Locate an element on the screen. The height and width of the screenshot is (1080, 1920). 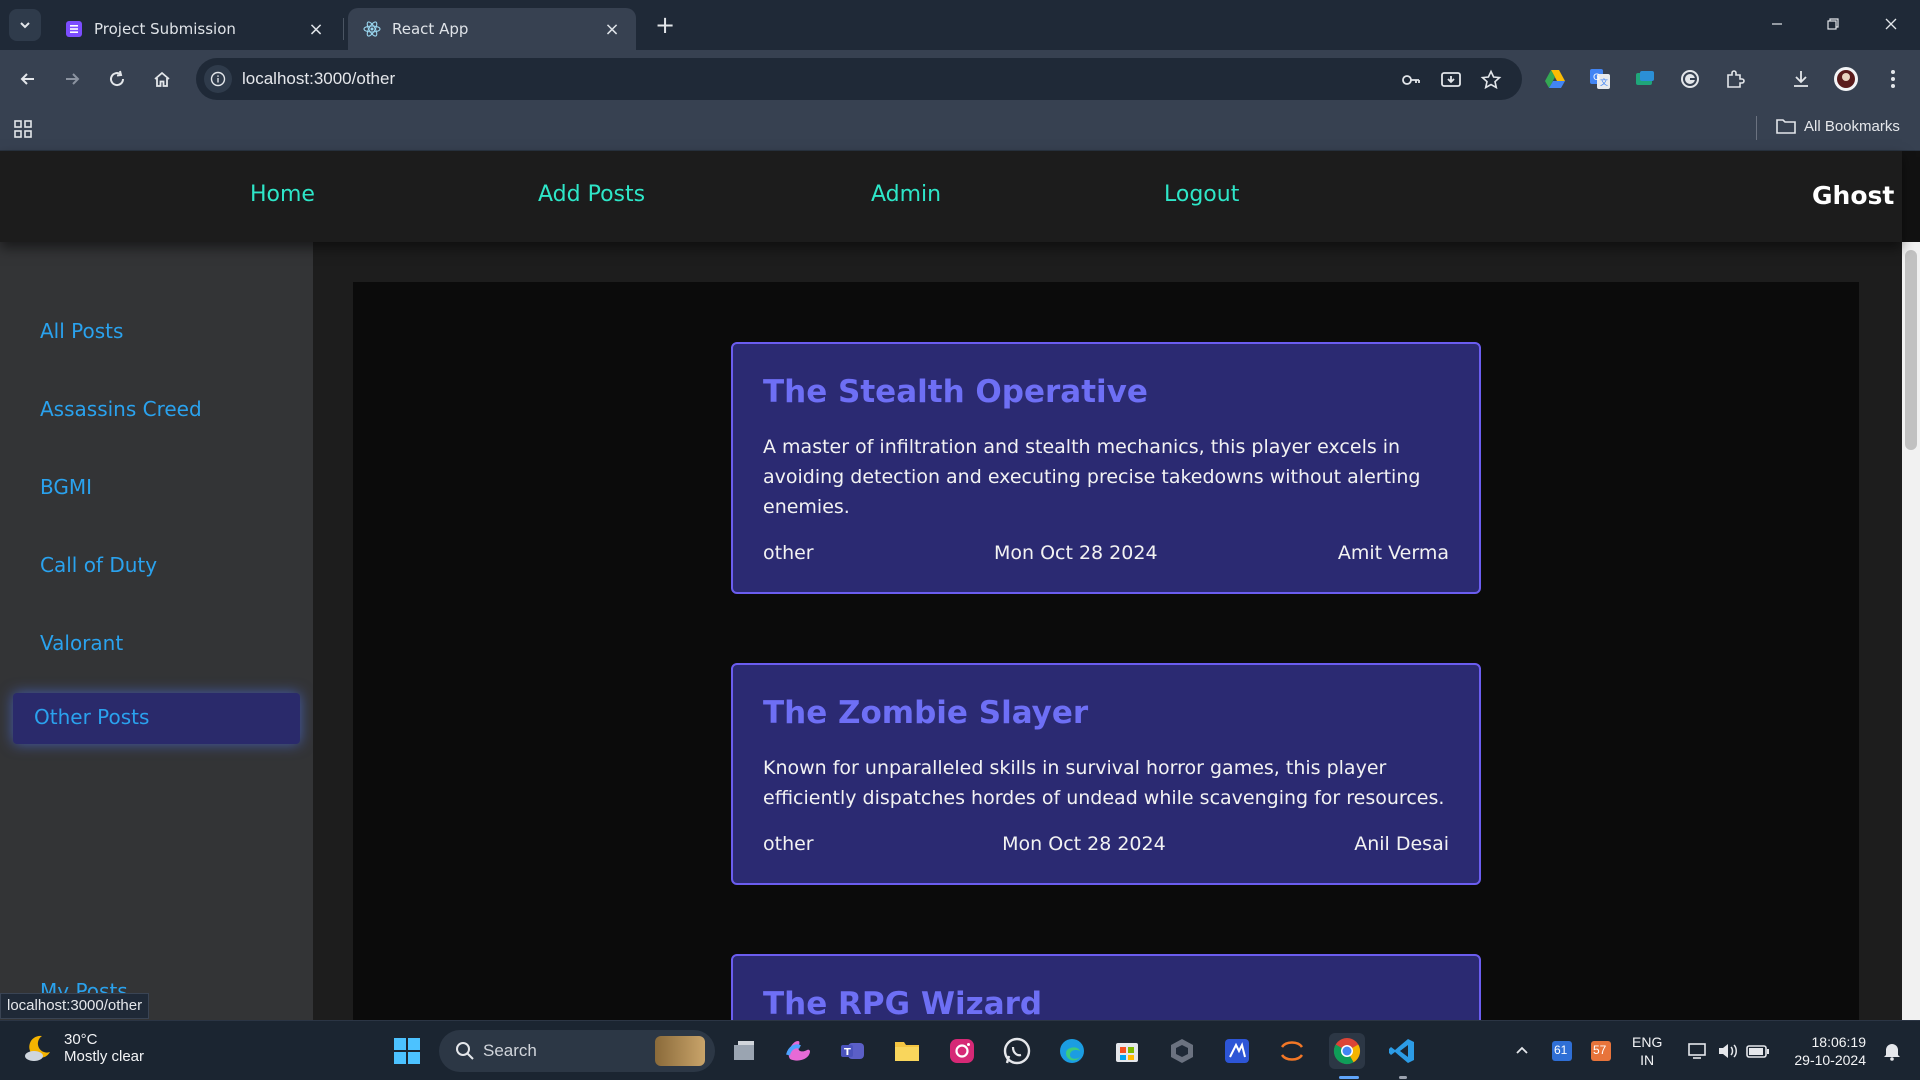
notification-bell-icon is located at coordinates (1892, 1051).